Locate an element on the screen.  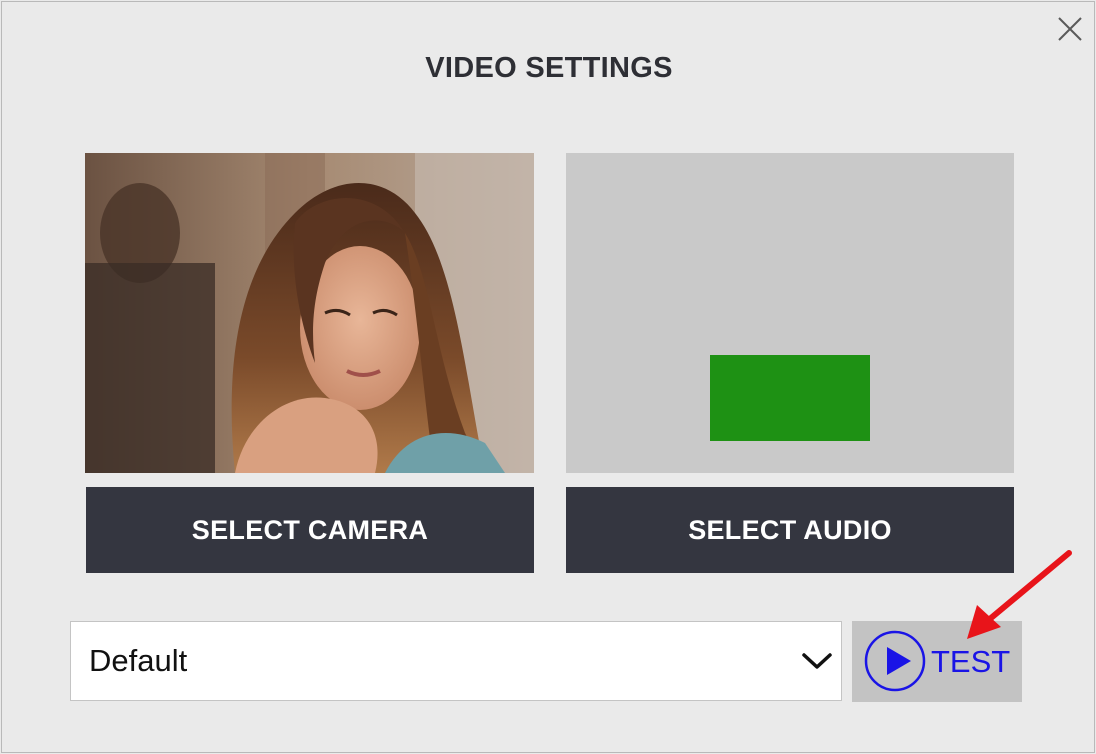
select-camera-button: SELECT CAMERA is located at coordinates (310, 530).